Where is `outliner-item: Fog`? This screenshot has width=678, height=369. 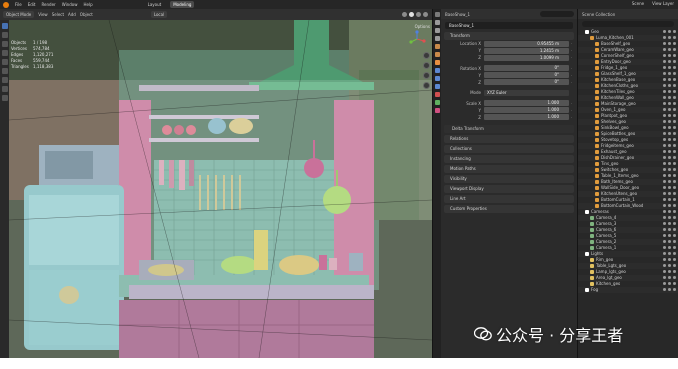 outliner-item: Fog is located at coordinates (628, 290).